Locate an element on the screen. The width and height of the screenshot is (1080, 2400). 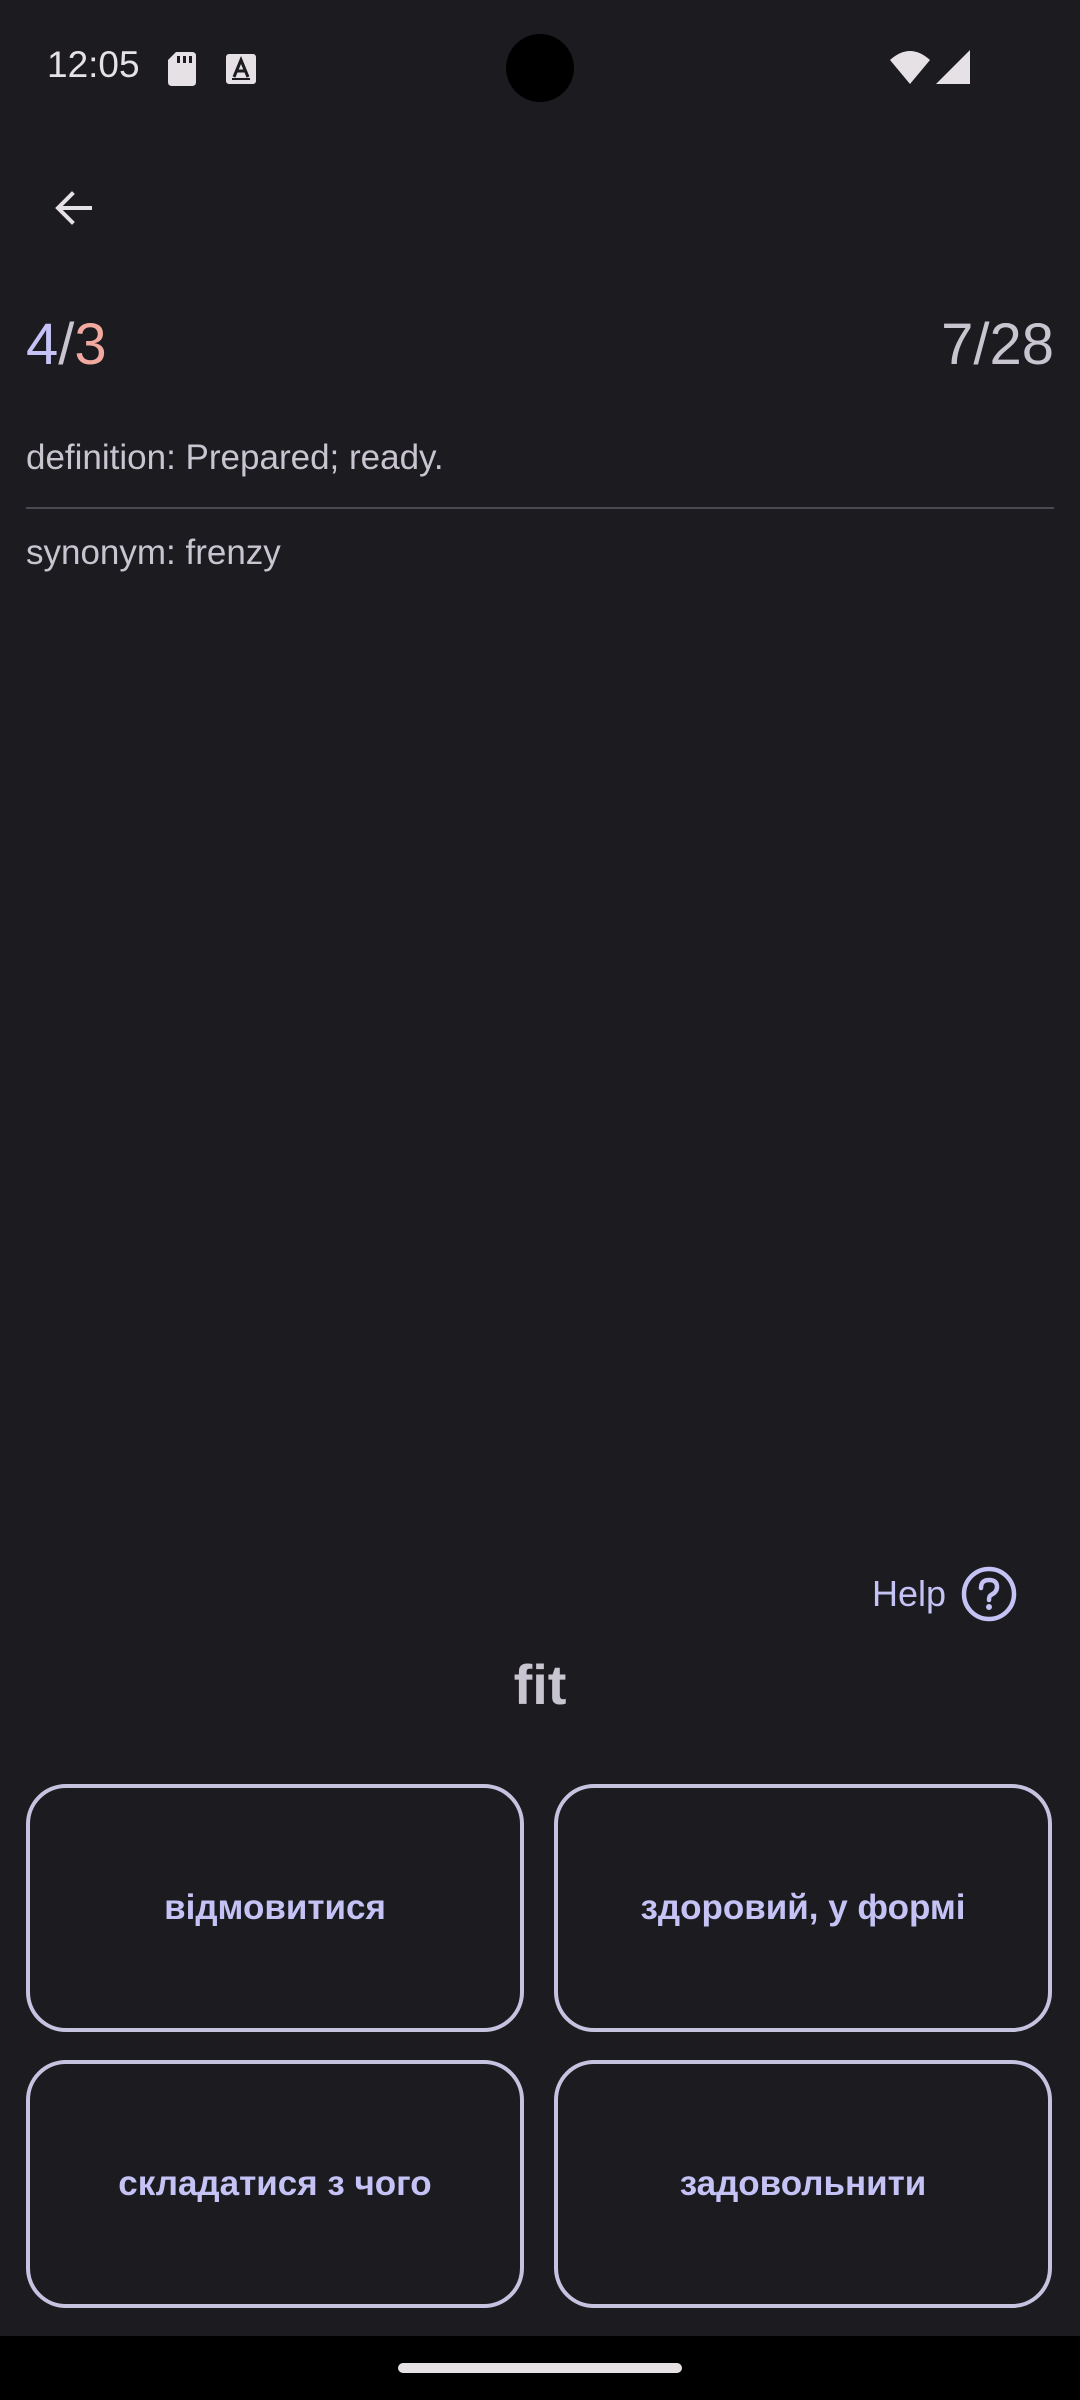
camera-cutout is located at coordinates (540, 68).